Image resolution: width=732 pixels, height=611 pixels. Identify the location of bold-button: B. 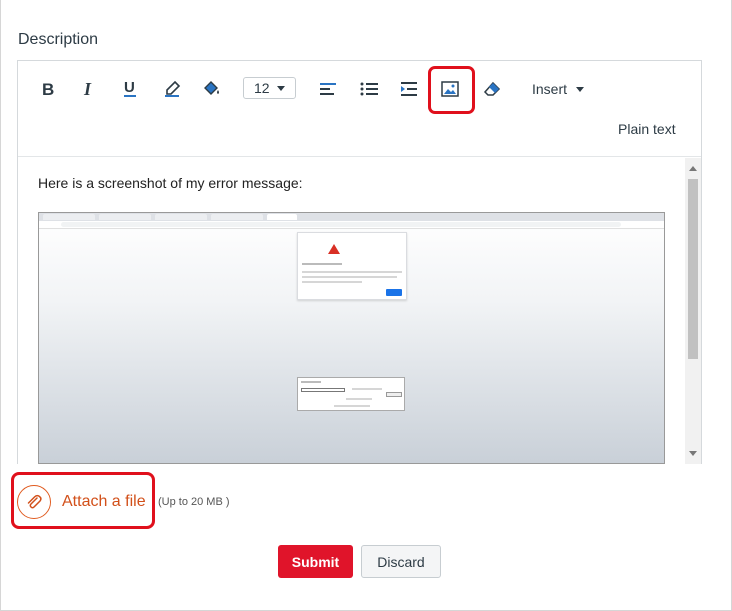
(48, 89).